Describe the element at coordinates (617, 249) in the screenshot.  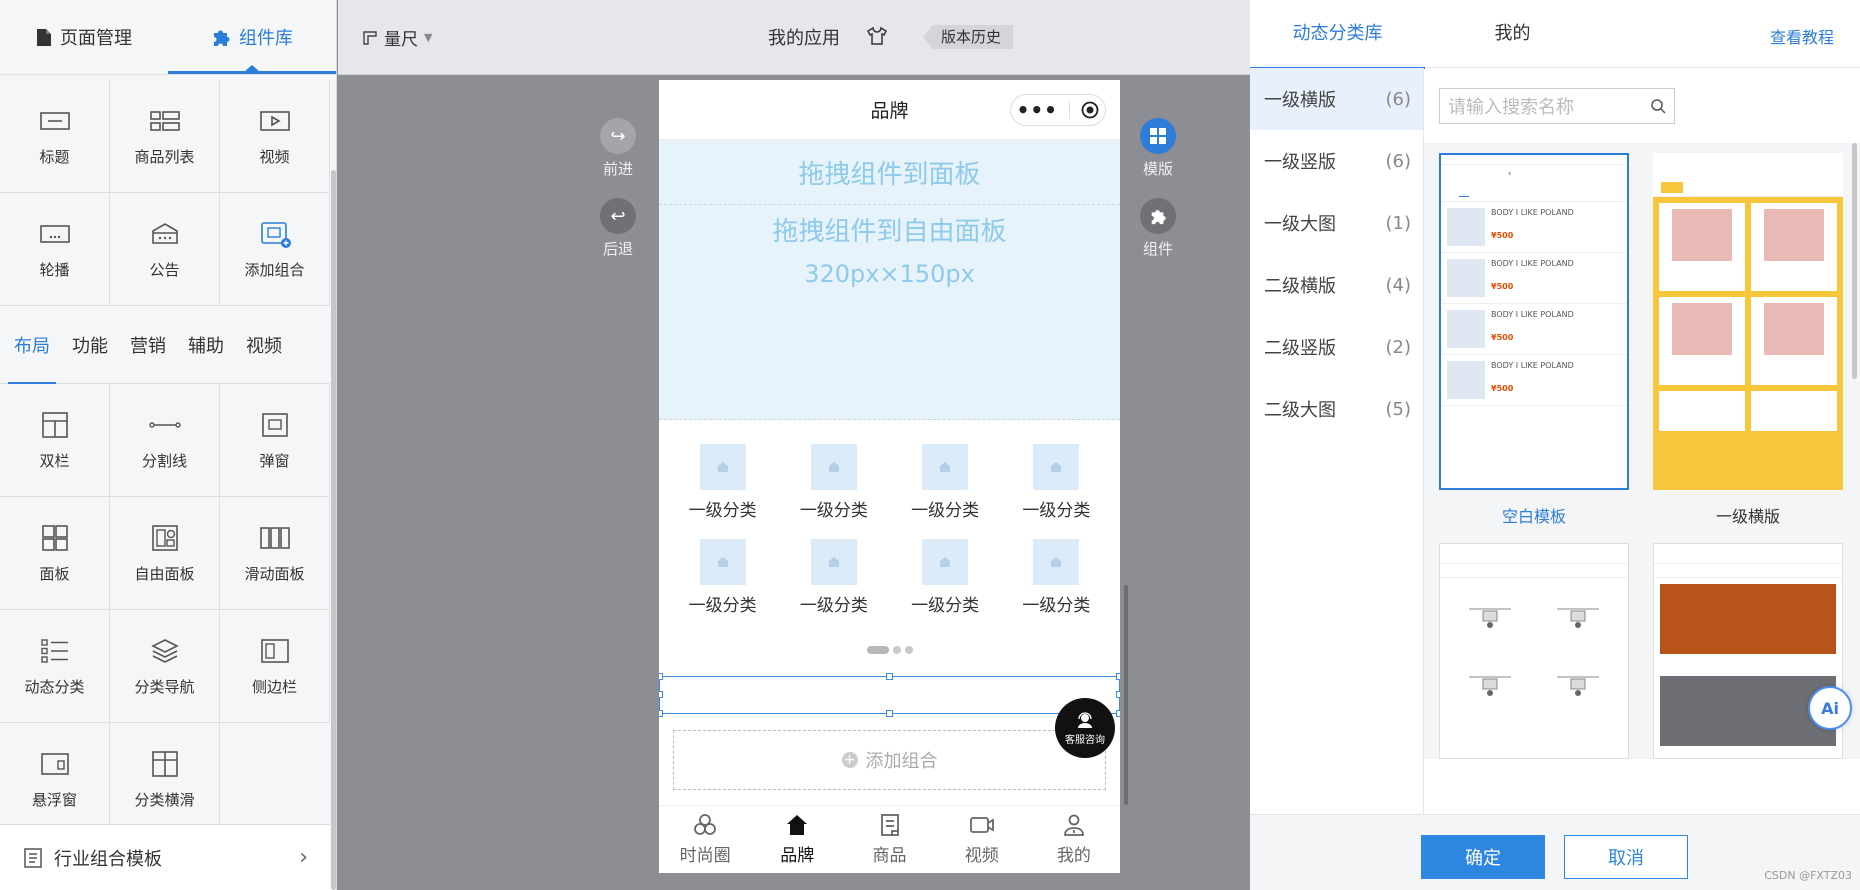
I see `back-label: 后退` at that location.